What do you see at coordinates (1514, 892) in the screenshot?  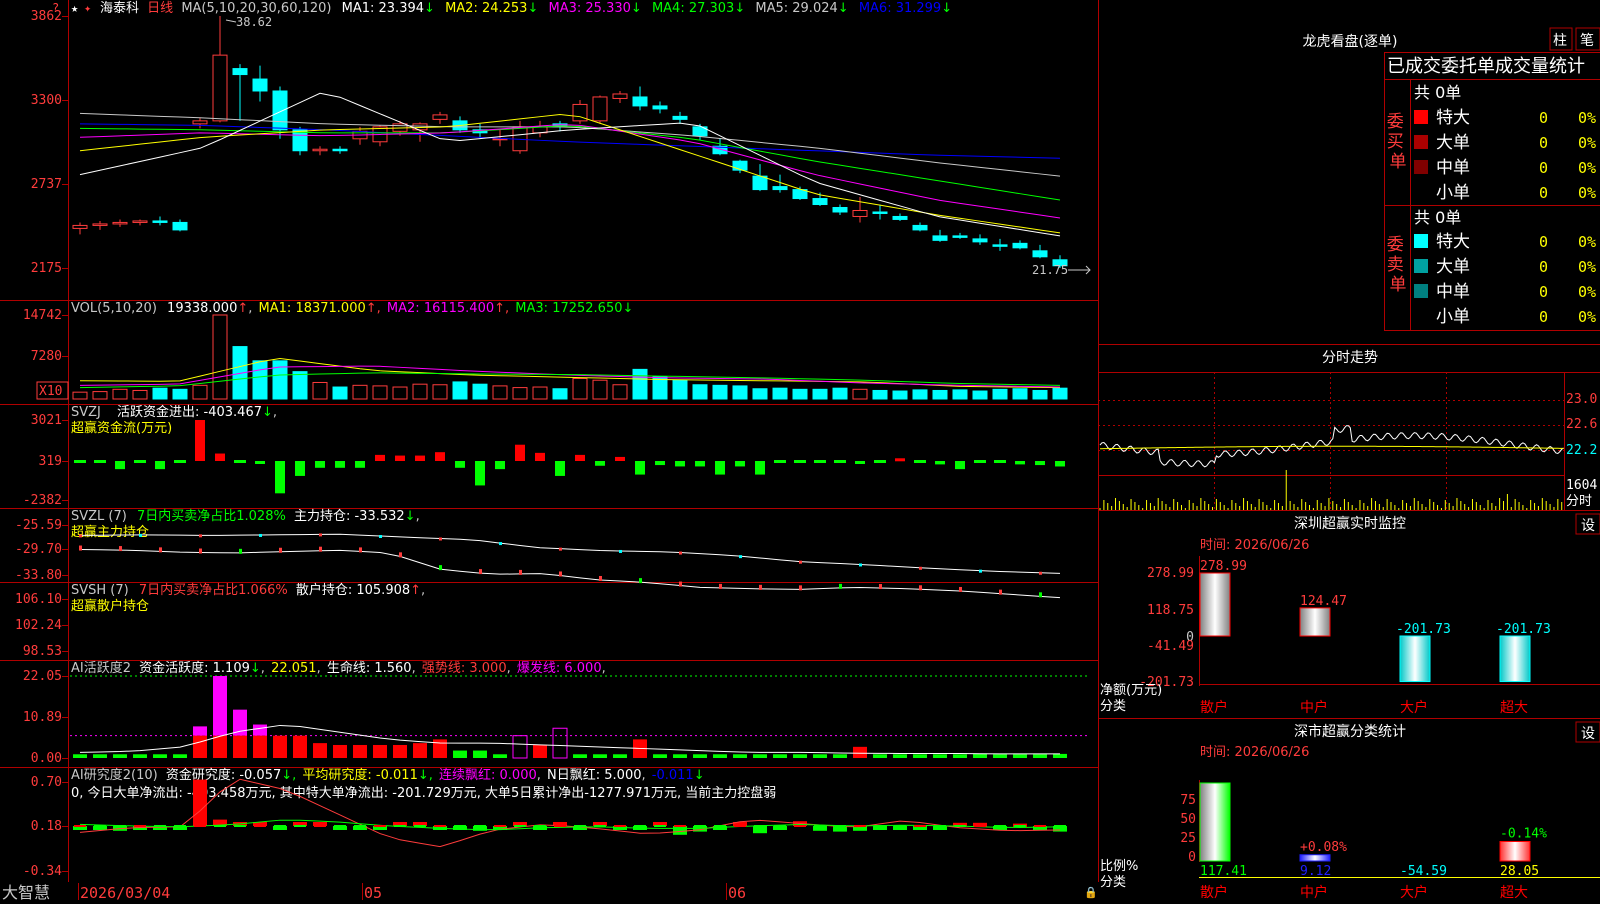 I see `class-category: 超大` at bounding box center [1514, 892].